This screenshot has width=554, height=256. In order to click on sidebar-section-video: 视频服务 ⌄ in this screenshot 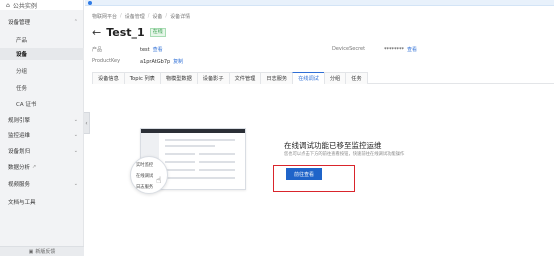, I will do `click(42, 184)`.